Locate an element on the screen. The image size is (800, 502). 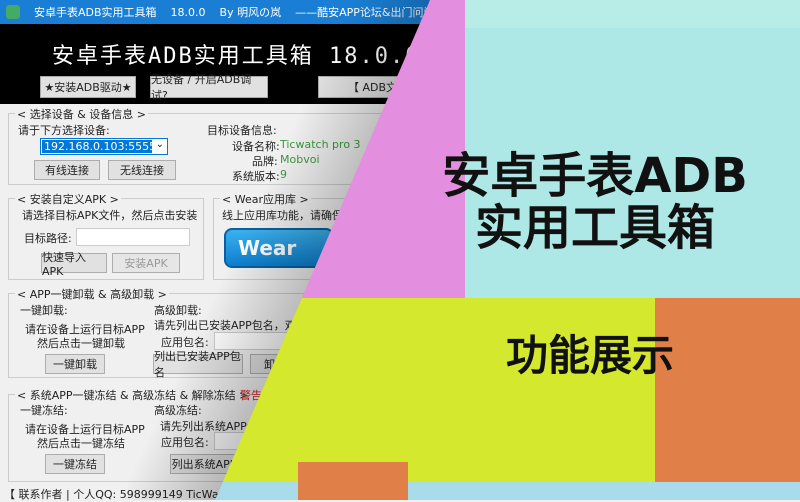
list-installed-button: 列出已安装APP包名 is located at coordinates (198, 364).